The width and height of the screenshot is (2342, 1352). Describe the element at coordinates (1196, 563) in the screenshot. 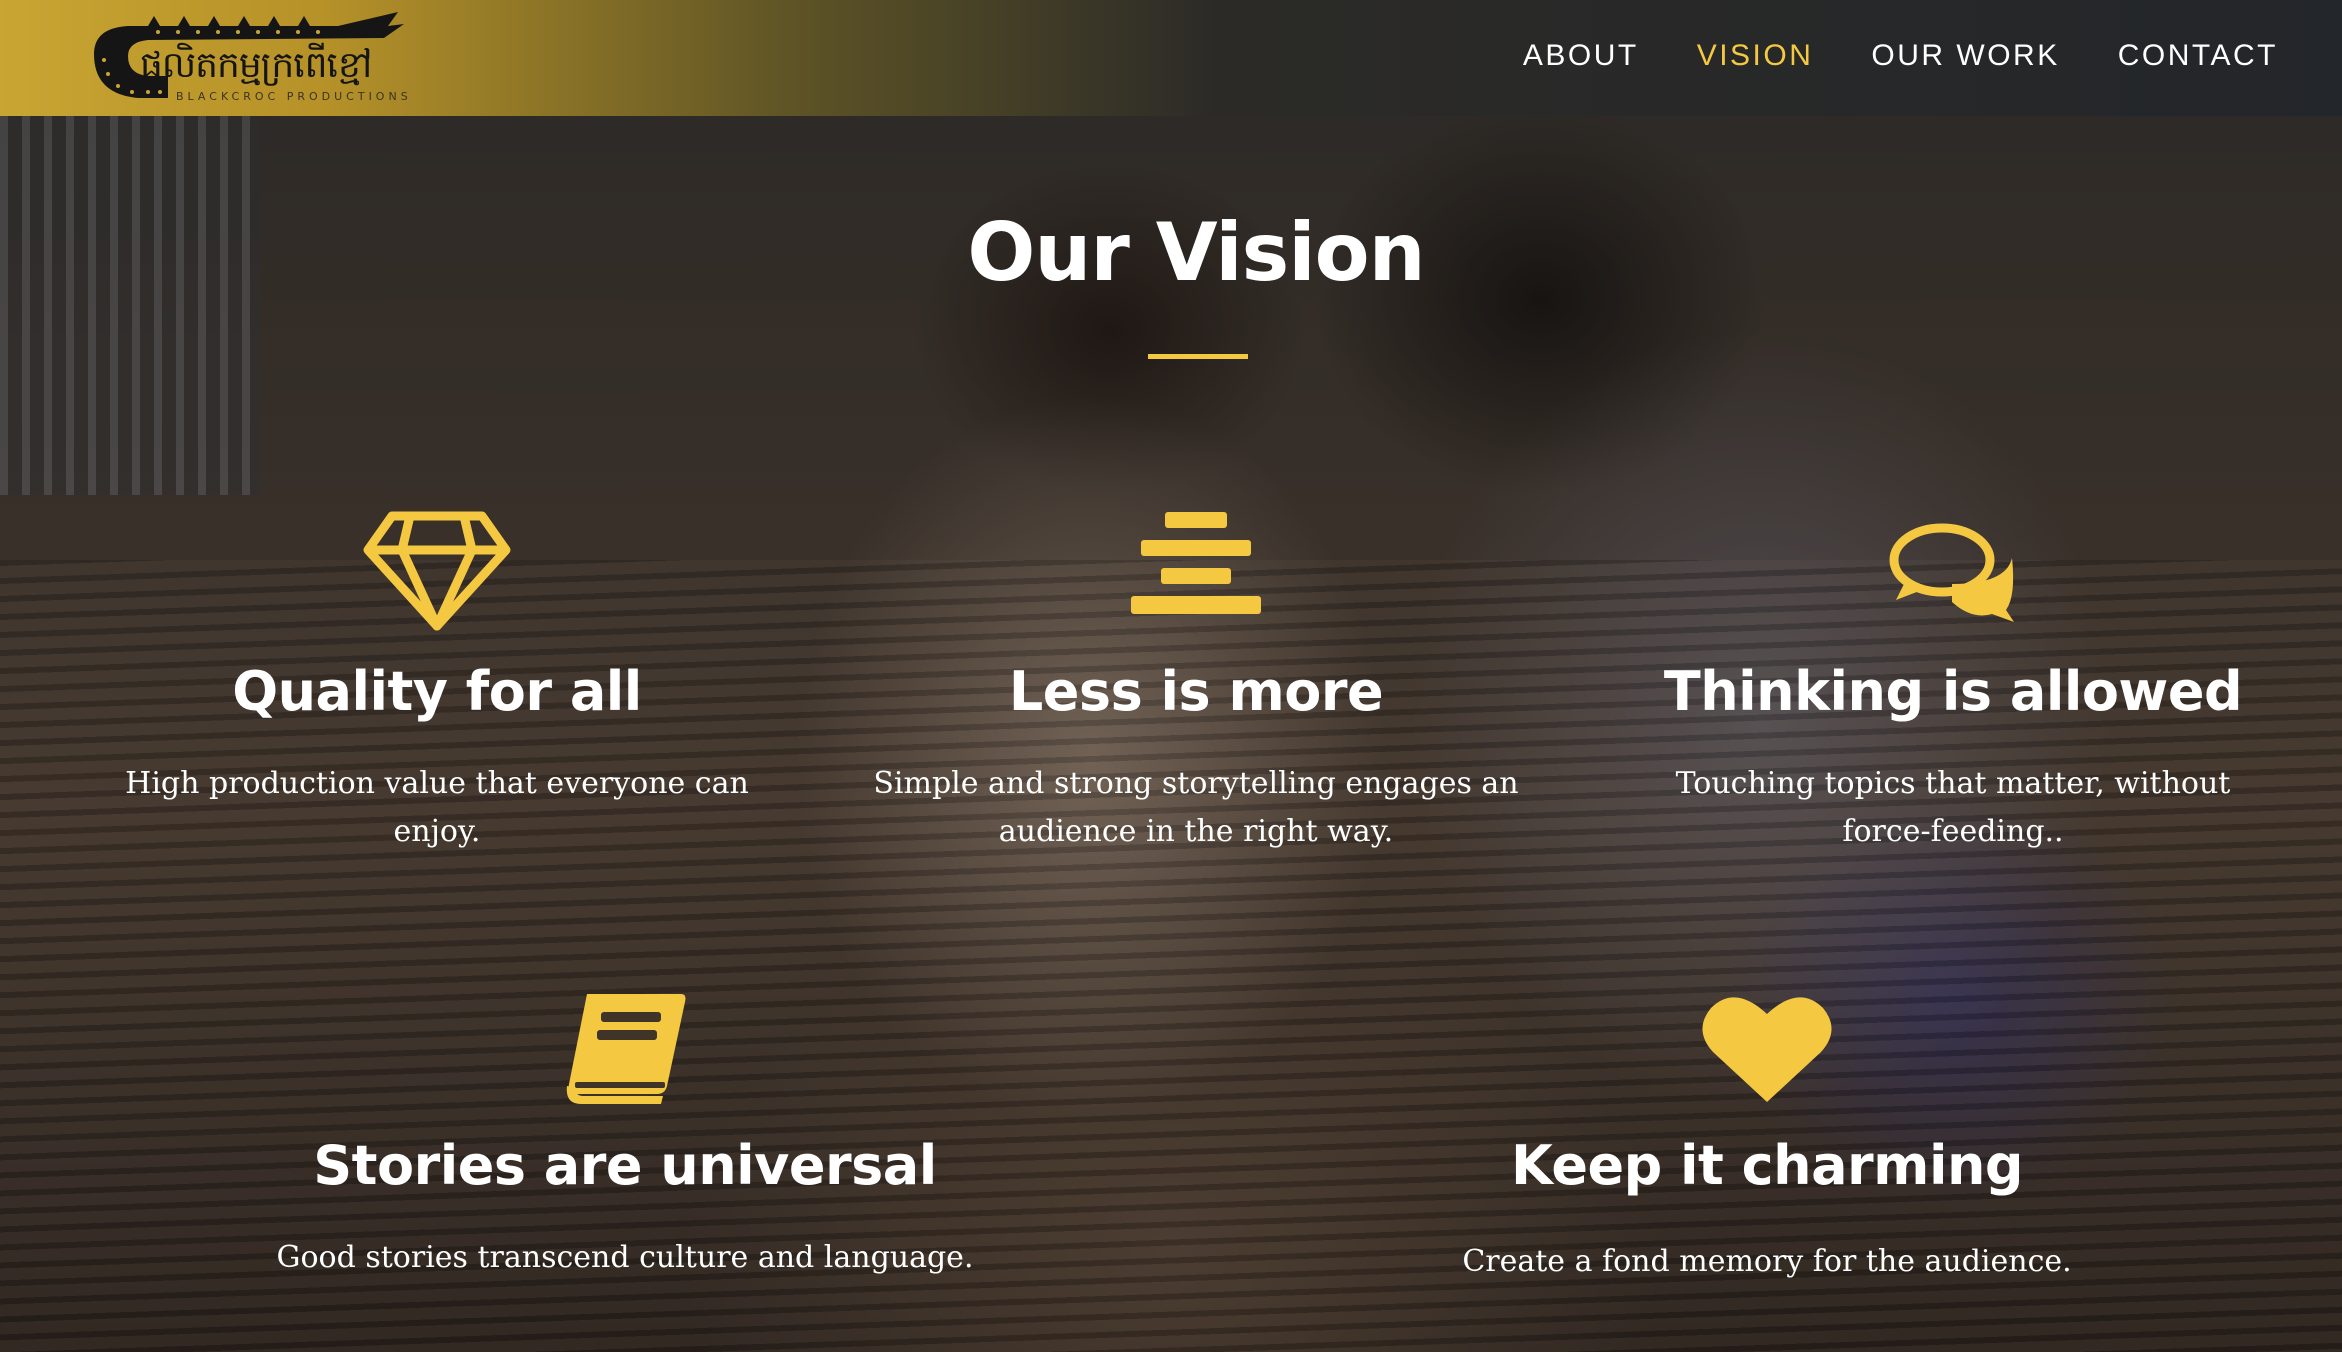

I see `align-center-icon` at that location.